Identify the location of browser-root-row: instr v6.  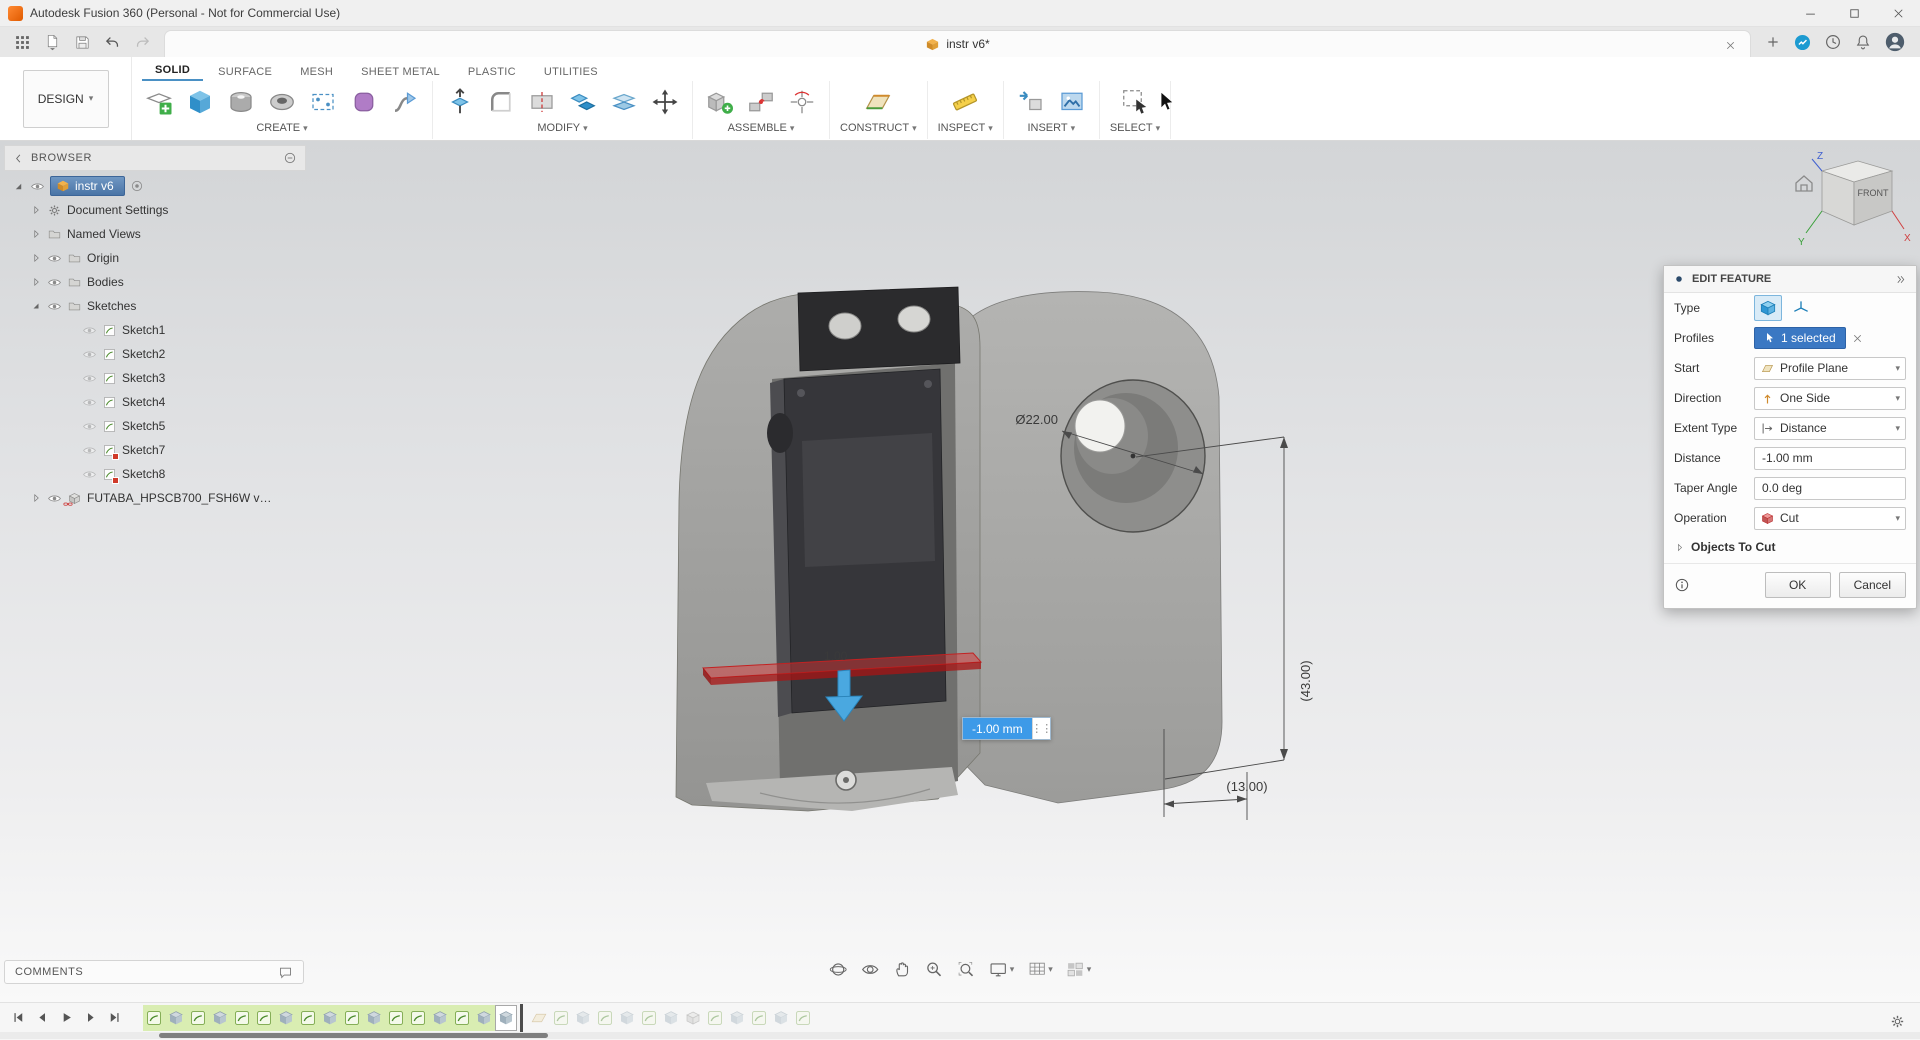
(155, 186).